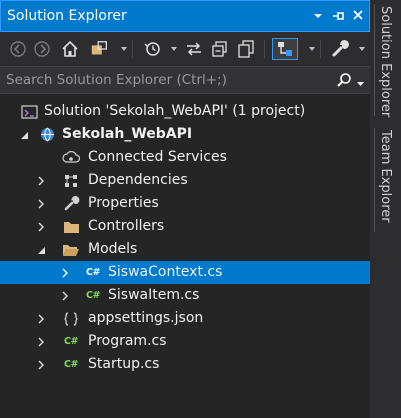 This screenshot has height=418, width=401. I want to click on tab-solution-explorer-label: Solution Explorer, so click(385, 62).